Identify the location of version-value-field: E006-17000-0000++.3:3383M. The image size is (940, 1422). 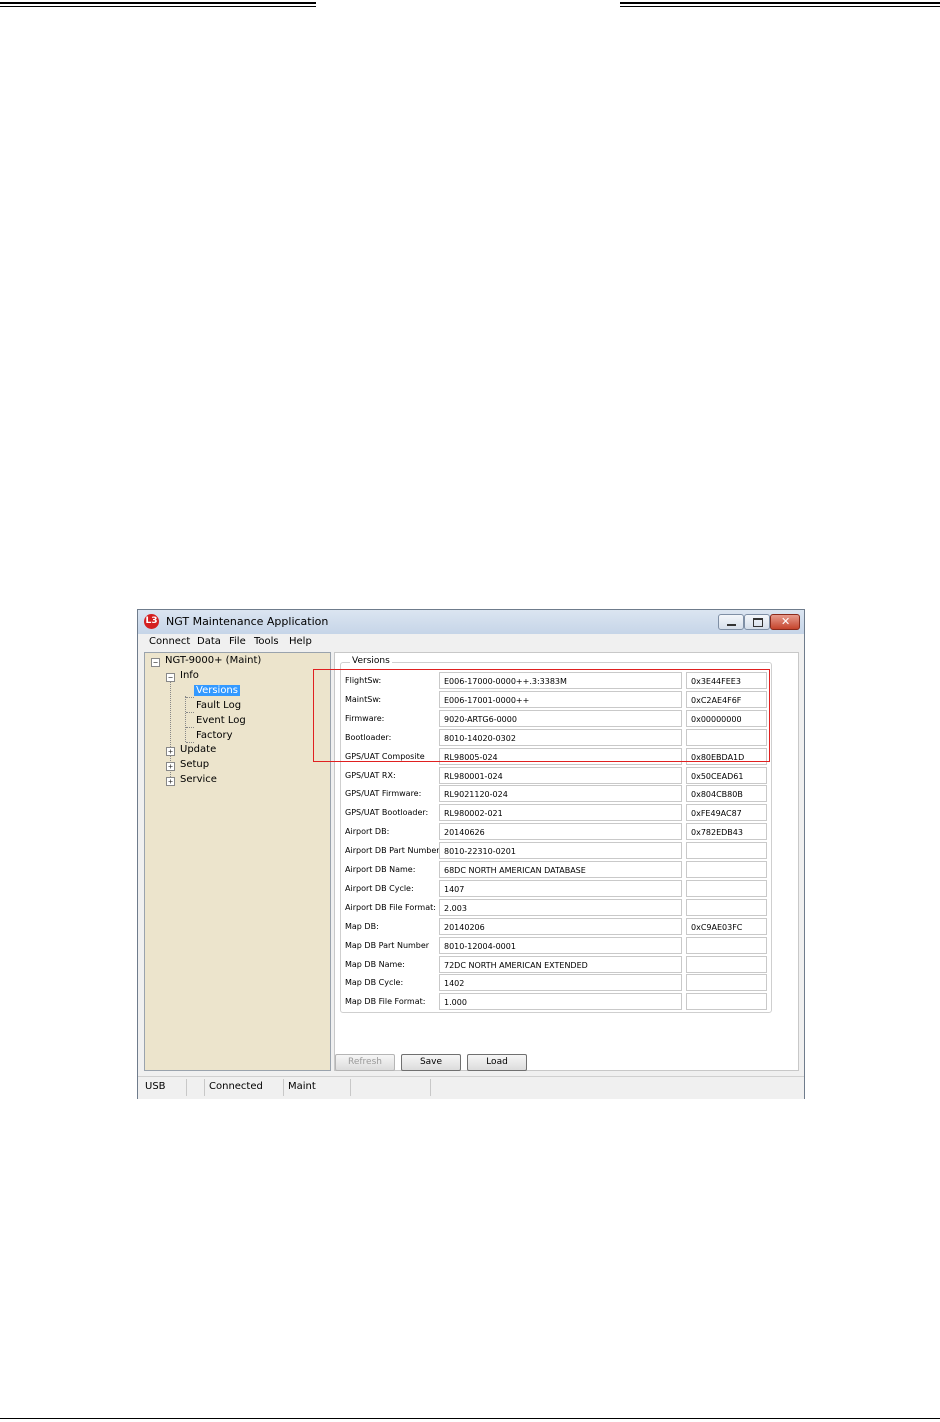
(560, 680).